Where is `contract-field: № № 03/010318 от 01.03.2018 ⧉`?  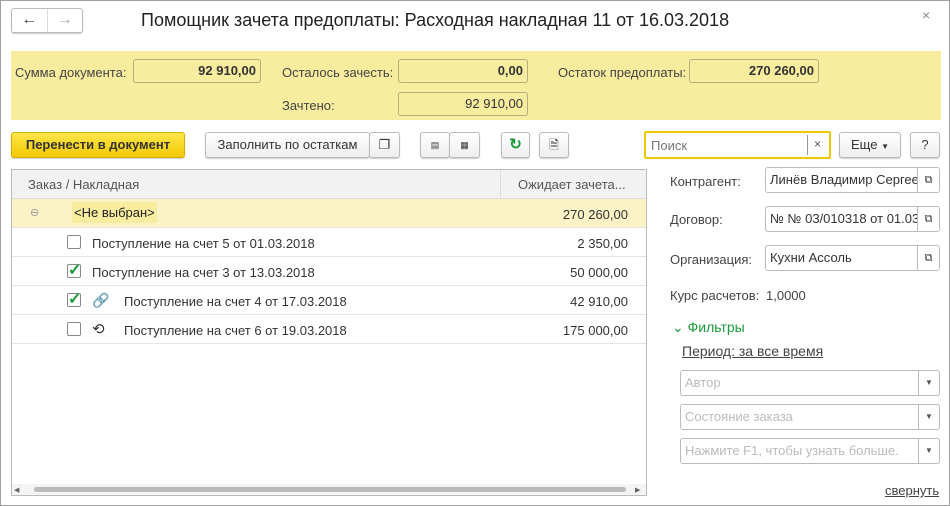
contract-field: № № 03/010318 от 01.03.2018 ⧉ is located at coordinates (852, 219).